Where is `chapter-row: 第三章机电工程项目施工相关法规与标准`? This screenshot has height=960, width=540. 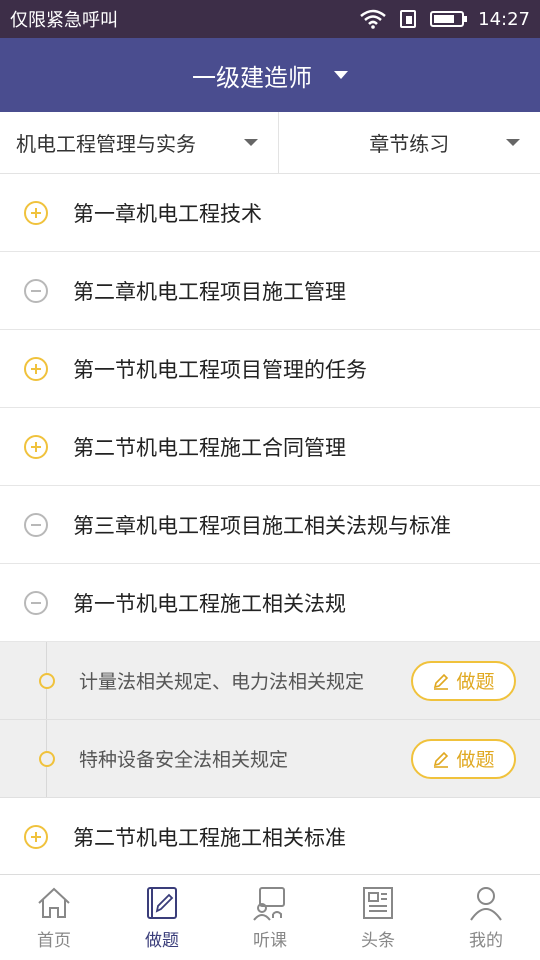
chapter-row: 第三章机电工程项目施工相关法规与标准 is located at coordinates (270, 525).